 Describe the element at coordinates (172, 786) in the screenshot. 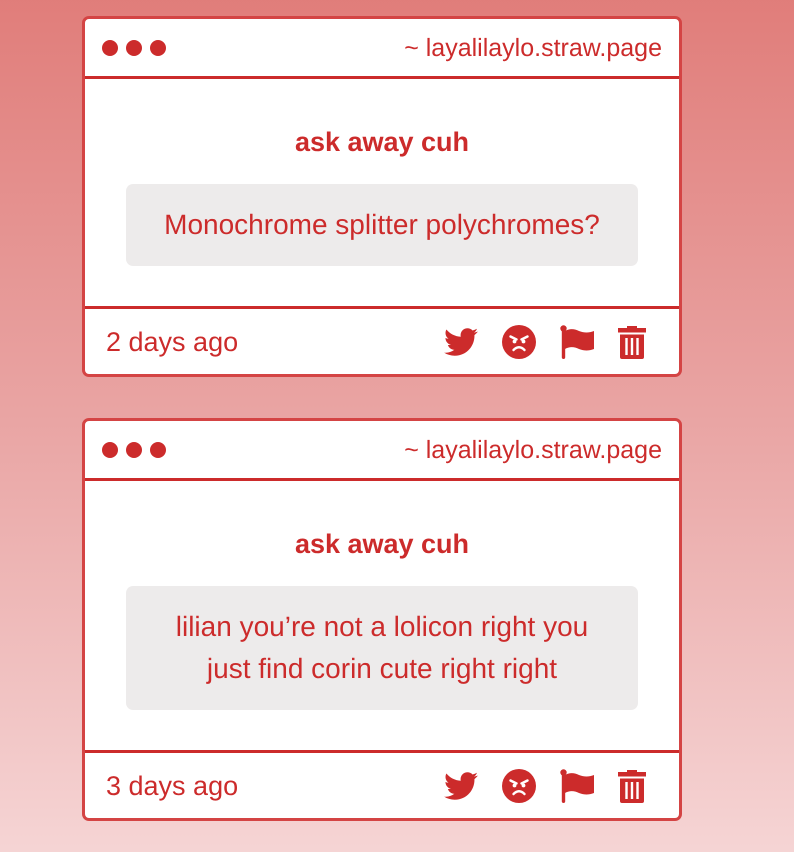

I see `timestamp: 3 days ago` at that location.